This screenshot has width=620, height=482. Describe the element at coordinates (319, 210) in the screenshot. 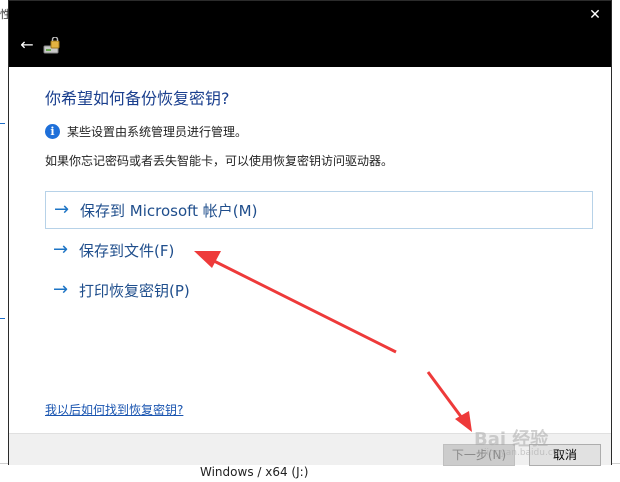

I see `option-save-to-microsoft-account: → 保存到 Microsoft 帐户(M)` at that location.